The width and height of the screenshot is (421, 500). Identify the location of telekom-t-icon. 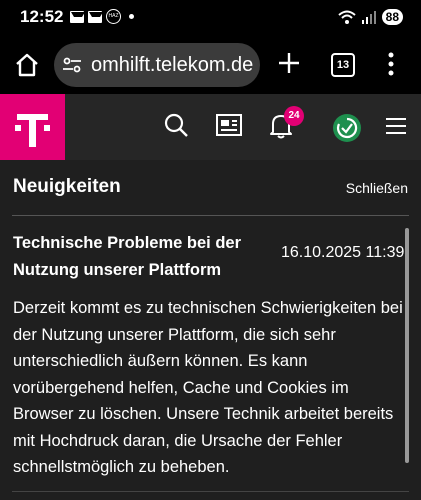
(32, 130).